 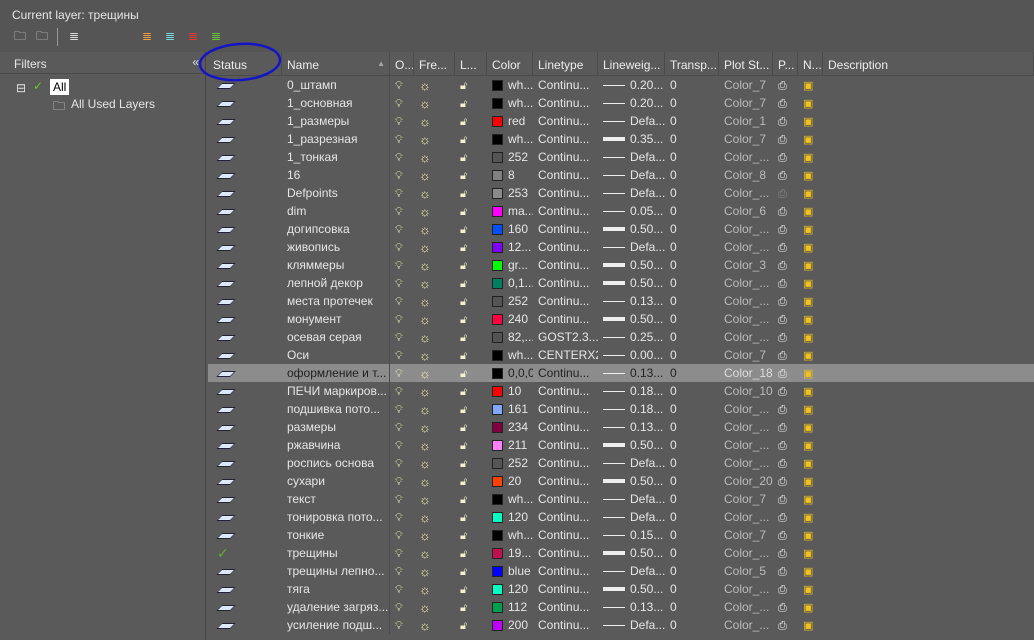 What do you see at coordinates (510, 625) in the screenshot?
I see `color-cell: 200` at bounding box center [510, 625].